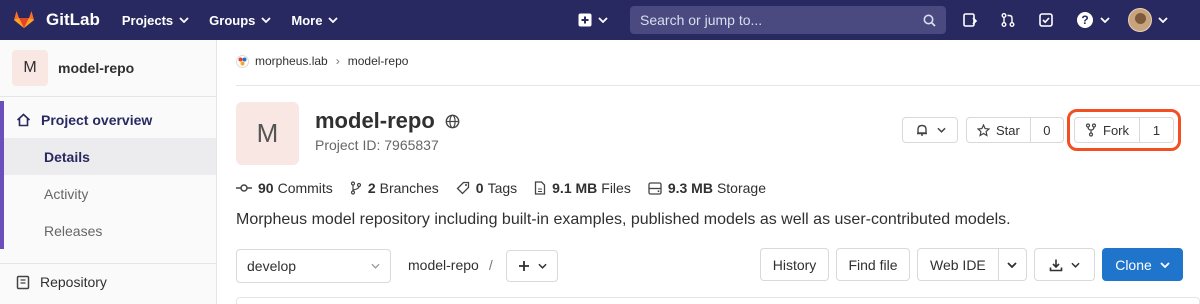 Image resolution: width=1200 pixels, height=304 pixels. I want to click on fork-highlight-annotation, so click(1124, 130).